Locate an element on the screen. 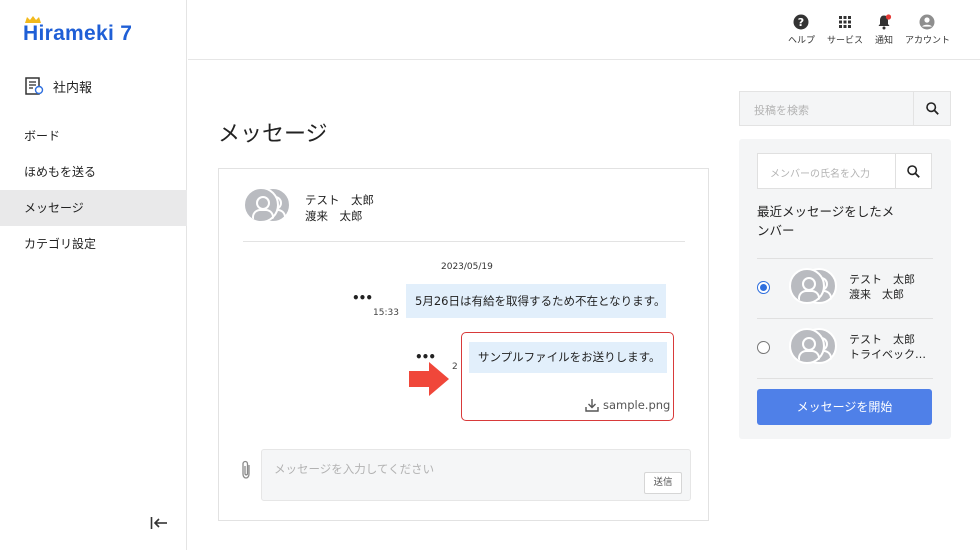 This screenshot has width=980, height=550. sidebar-item-board: ボード is located at coordinates (93, 136).